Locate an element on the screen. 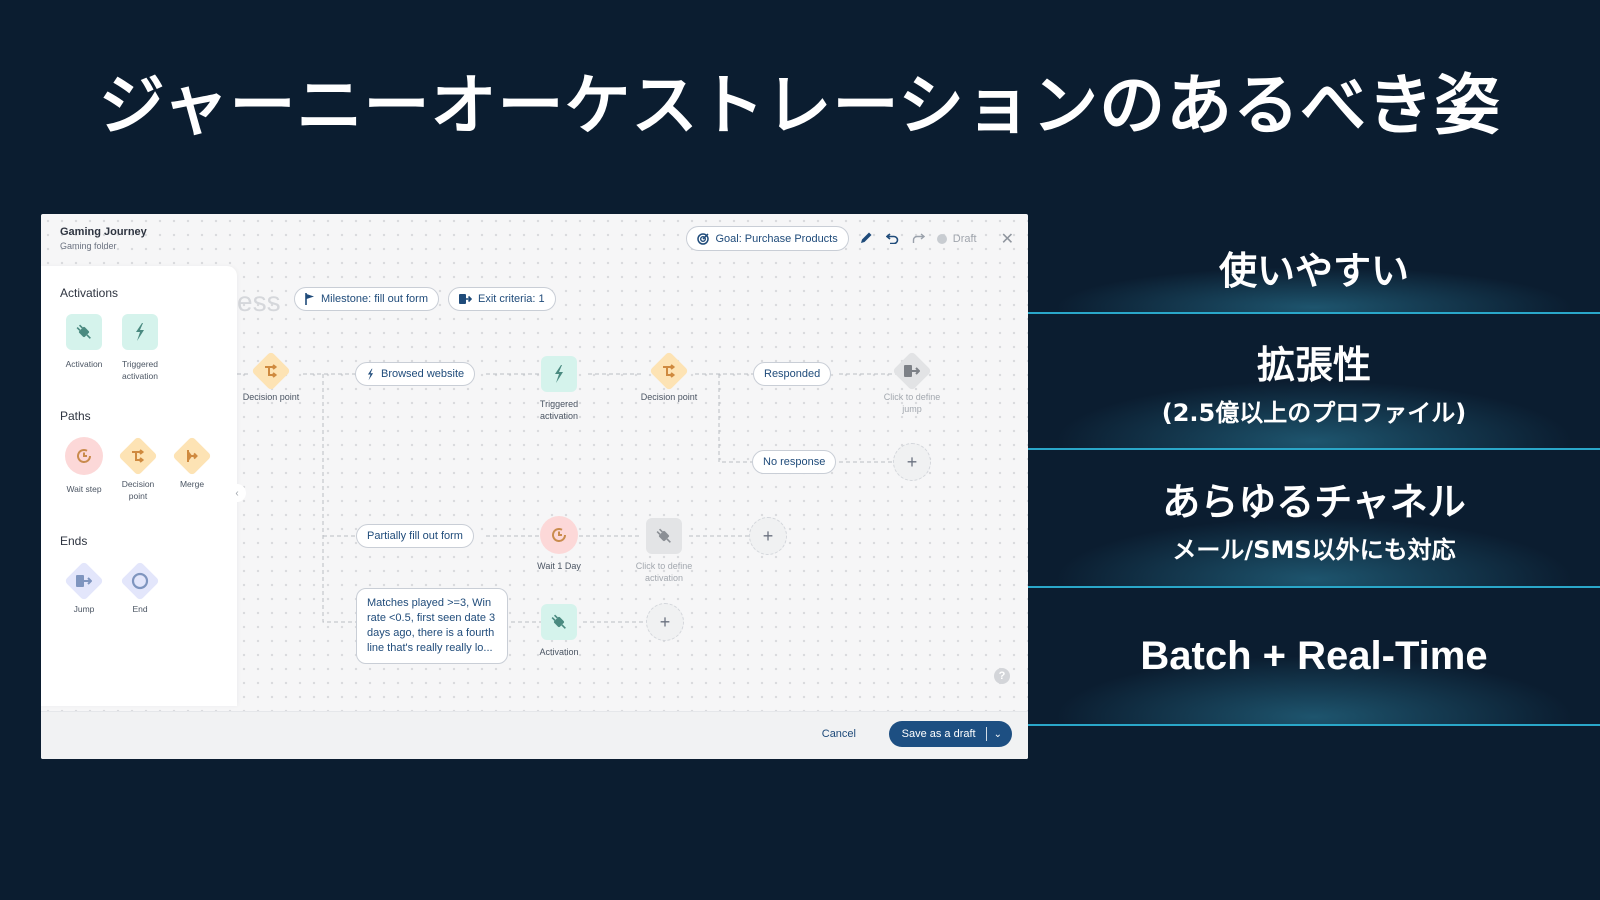  branch-responded: Responded is located at coordinates (792, 374).